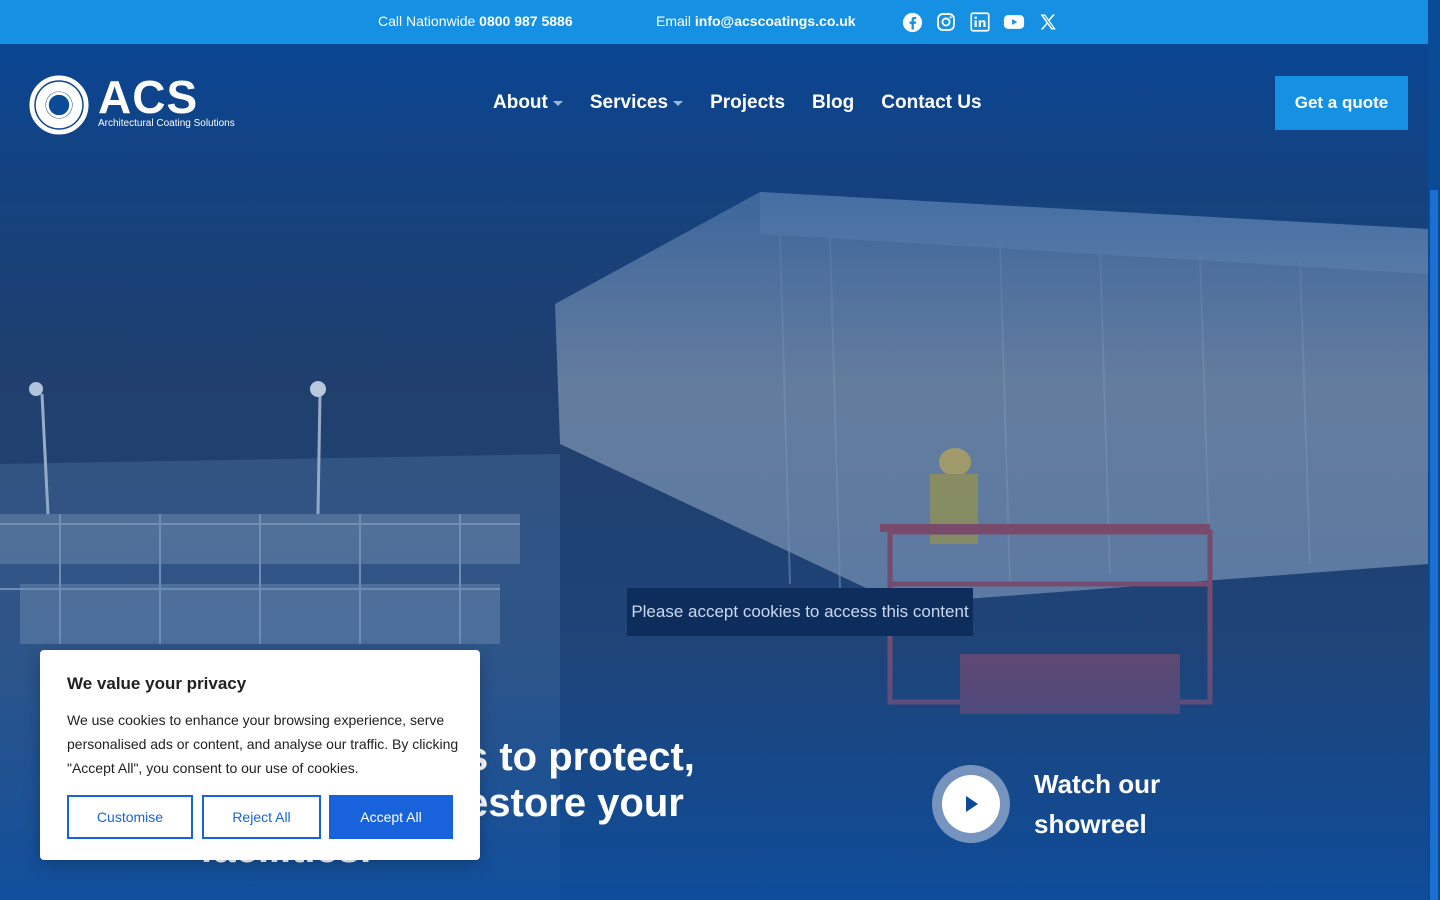  I want to click on get-a-quote-button: Get a quote, so click(1341, 103).